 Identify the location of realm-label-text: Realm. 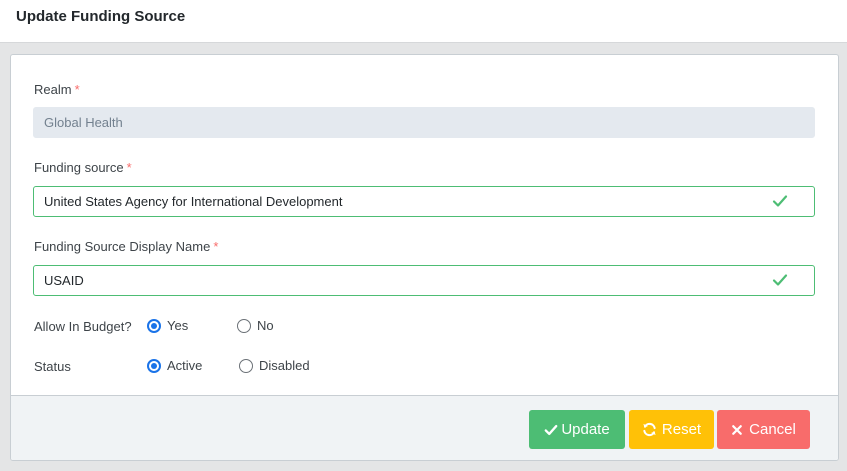
(53, 89).